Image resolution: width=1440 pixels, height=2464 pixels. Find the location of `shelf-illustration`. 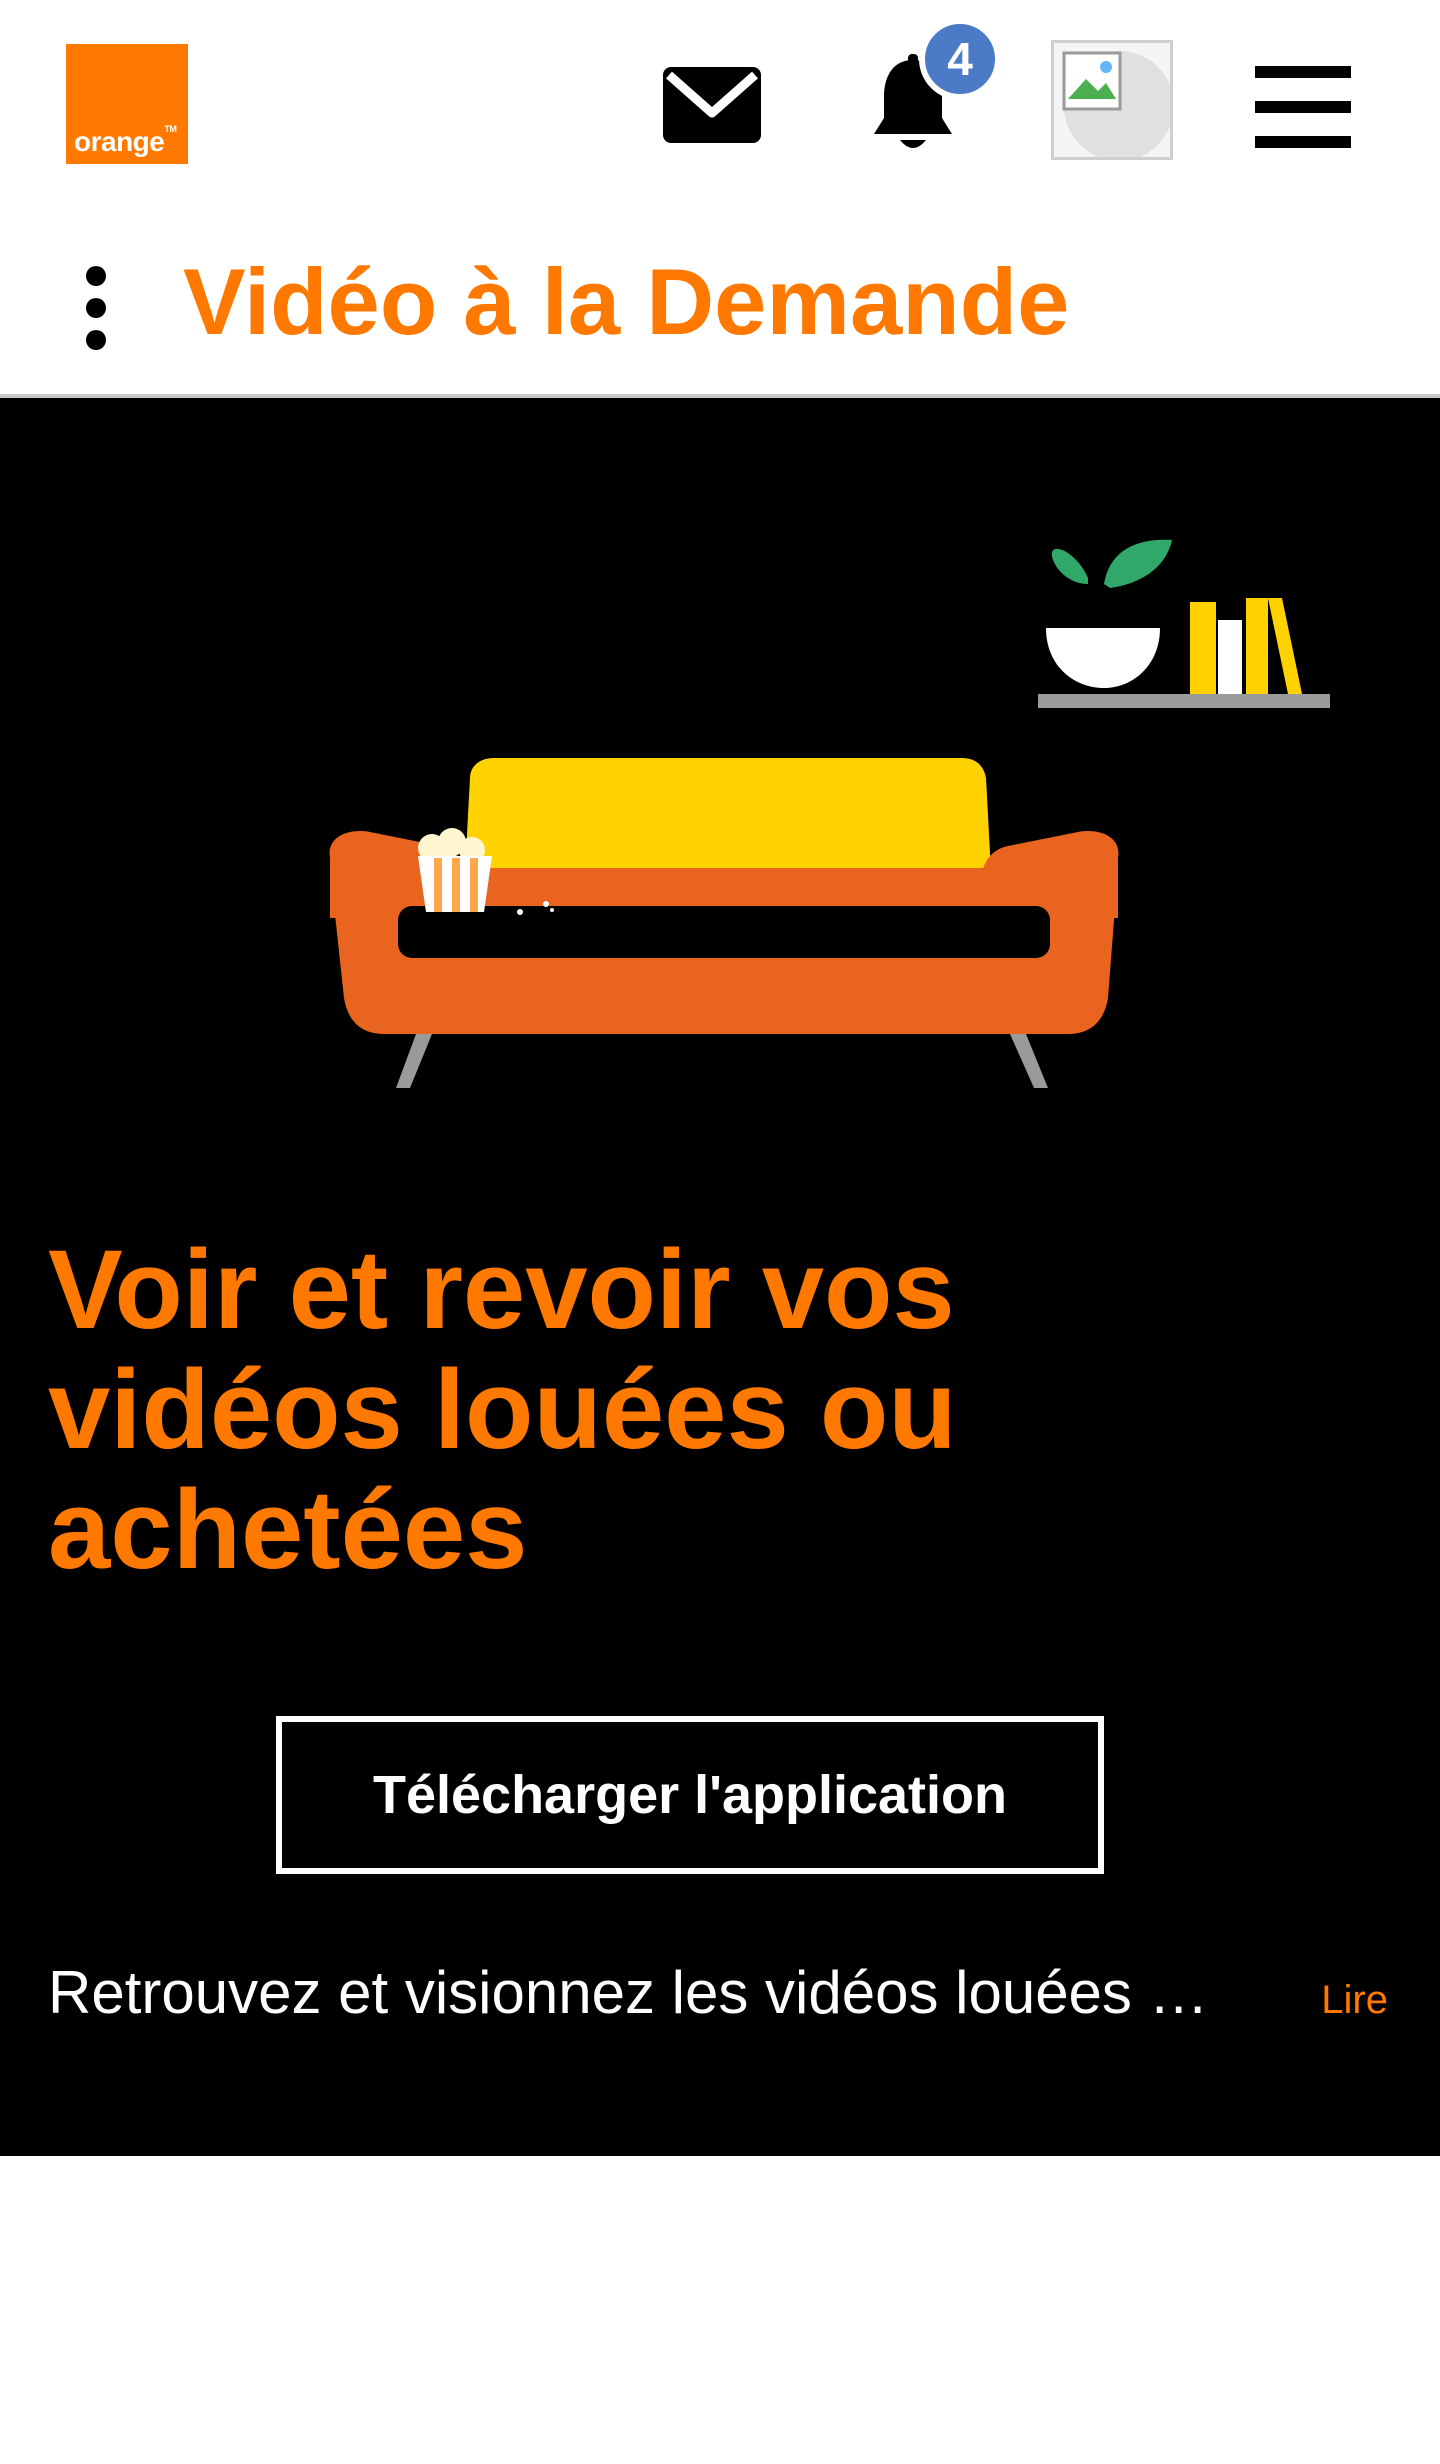

shelf-illustration is located at coordinates (1184, 623).